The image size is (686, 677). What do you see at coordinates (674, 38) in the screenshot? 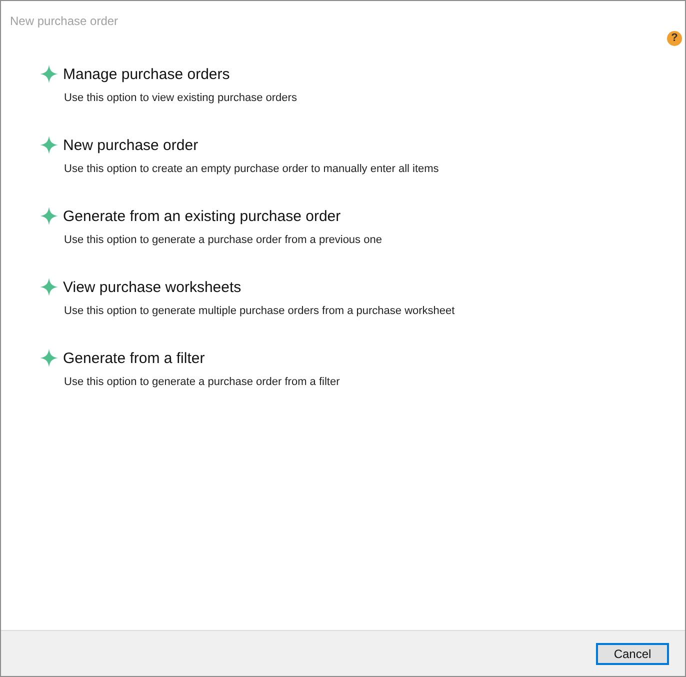
I see `help-button: ?` at bounding box center [674, 38].